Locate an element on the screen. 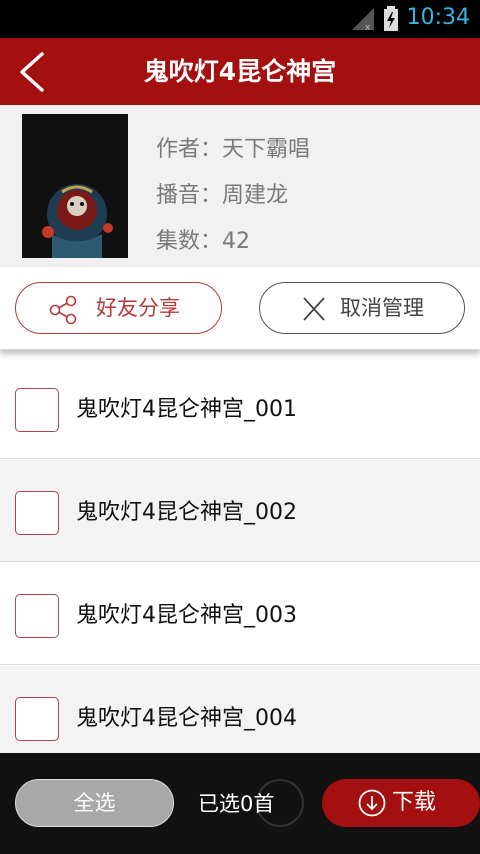  download-icon is located at coordinates (372, 803).